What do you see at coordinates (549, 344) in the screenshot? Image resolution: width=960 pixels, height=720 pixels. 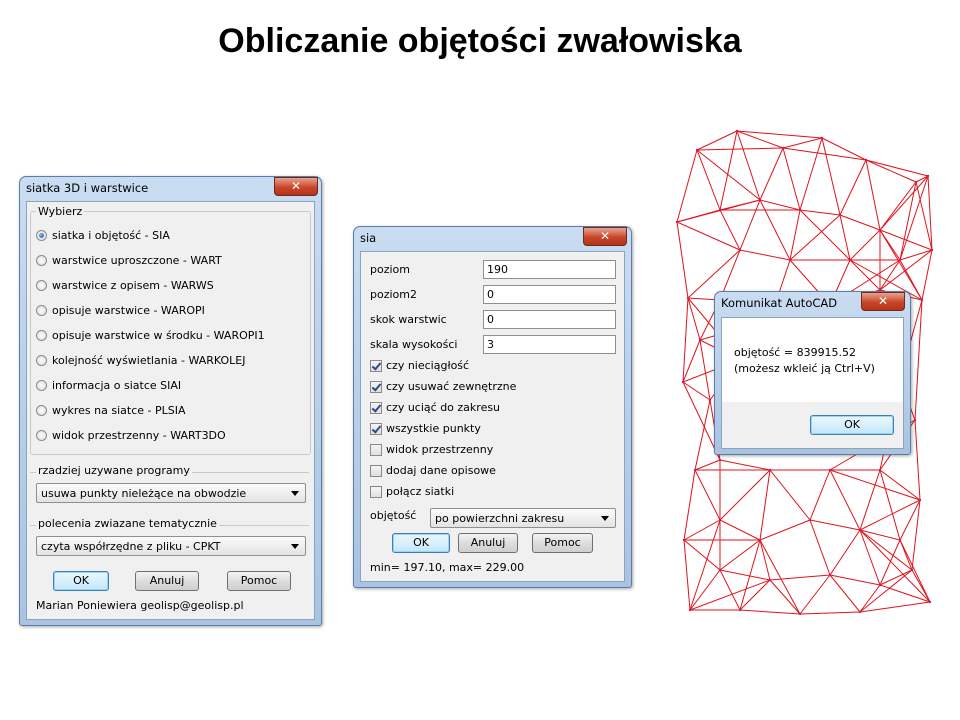 I see `field-input: 3` at bounding box center [549, 344].